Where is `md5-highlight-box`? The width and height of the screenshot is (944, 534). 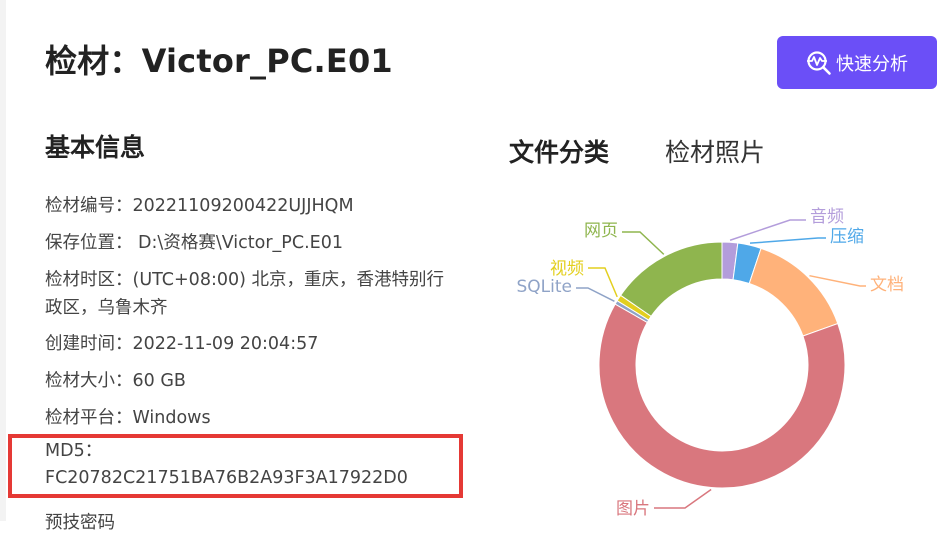
md5-highlight-box is located at coordinates (235, 466).